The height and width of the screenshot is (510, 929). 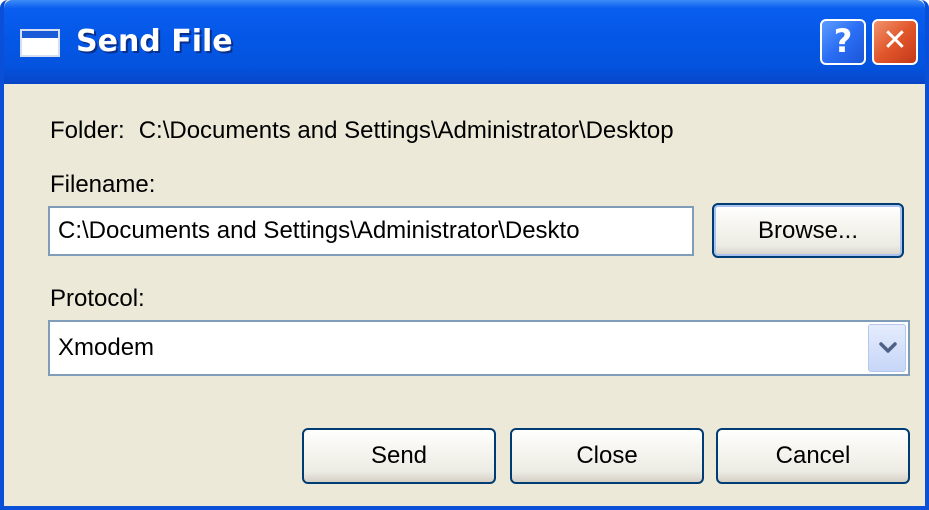 I want to click on cancel-button: Cancel, so click(x=813, y=456).